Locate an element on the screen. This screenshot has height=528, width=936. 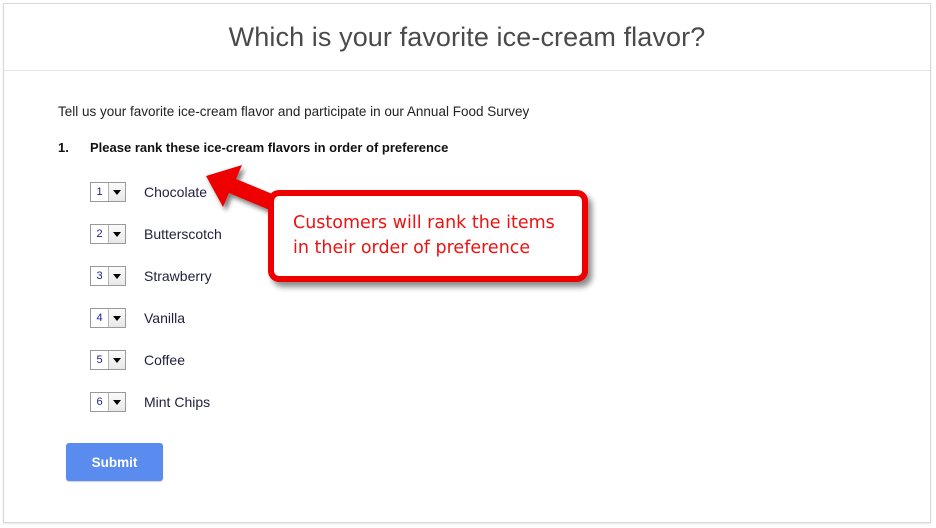
rank-select-value: 6 is located at coordinates (99, 401).